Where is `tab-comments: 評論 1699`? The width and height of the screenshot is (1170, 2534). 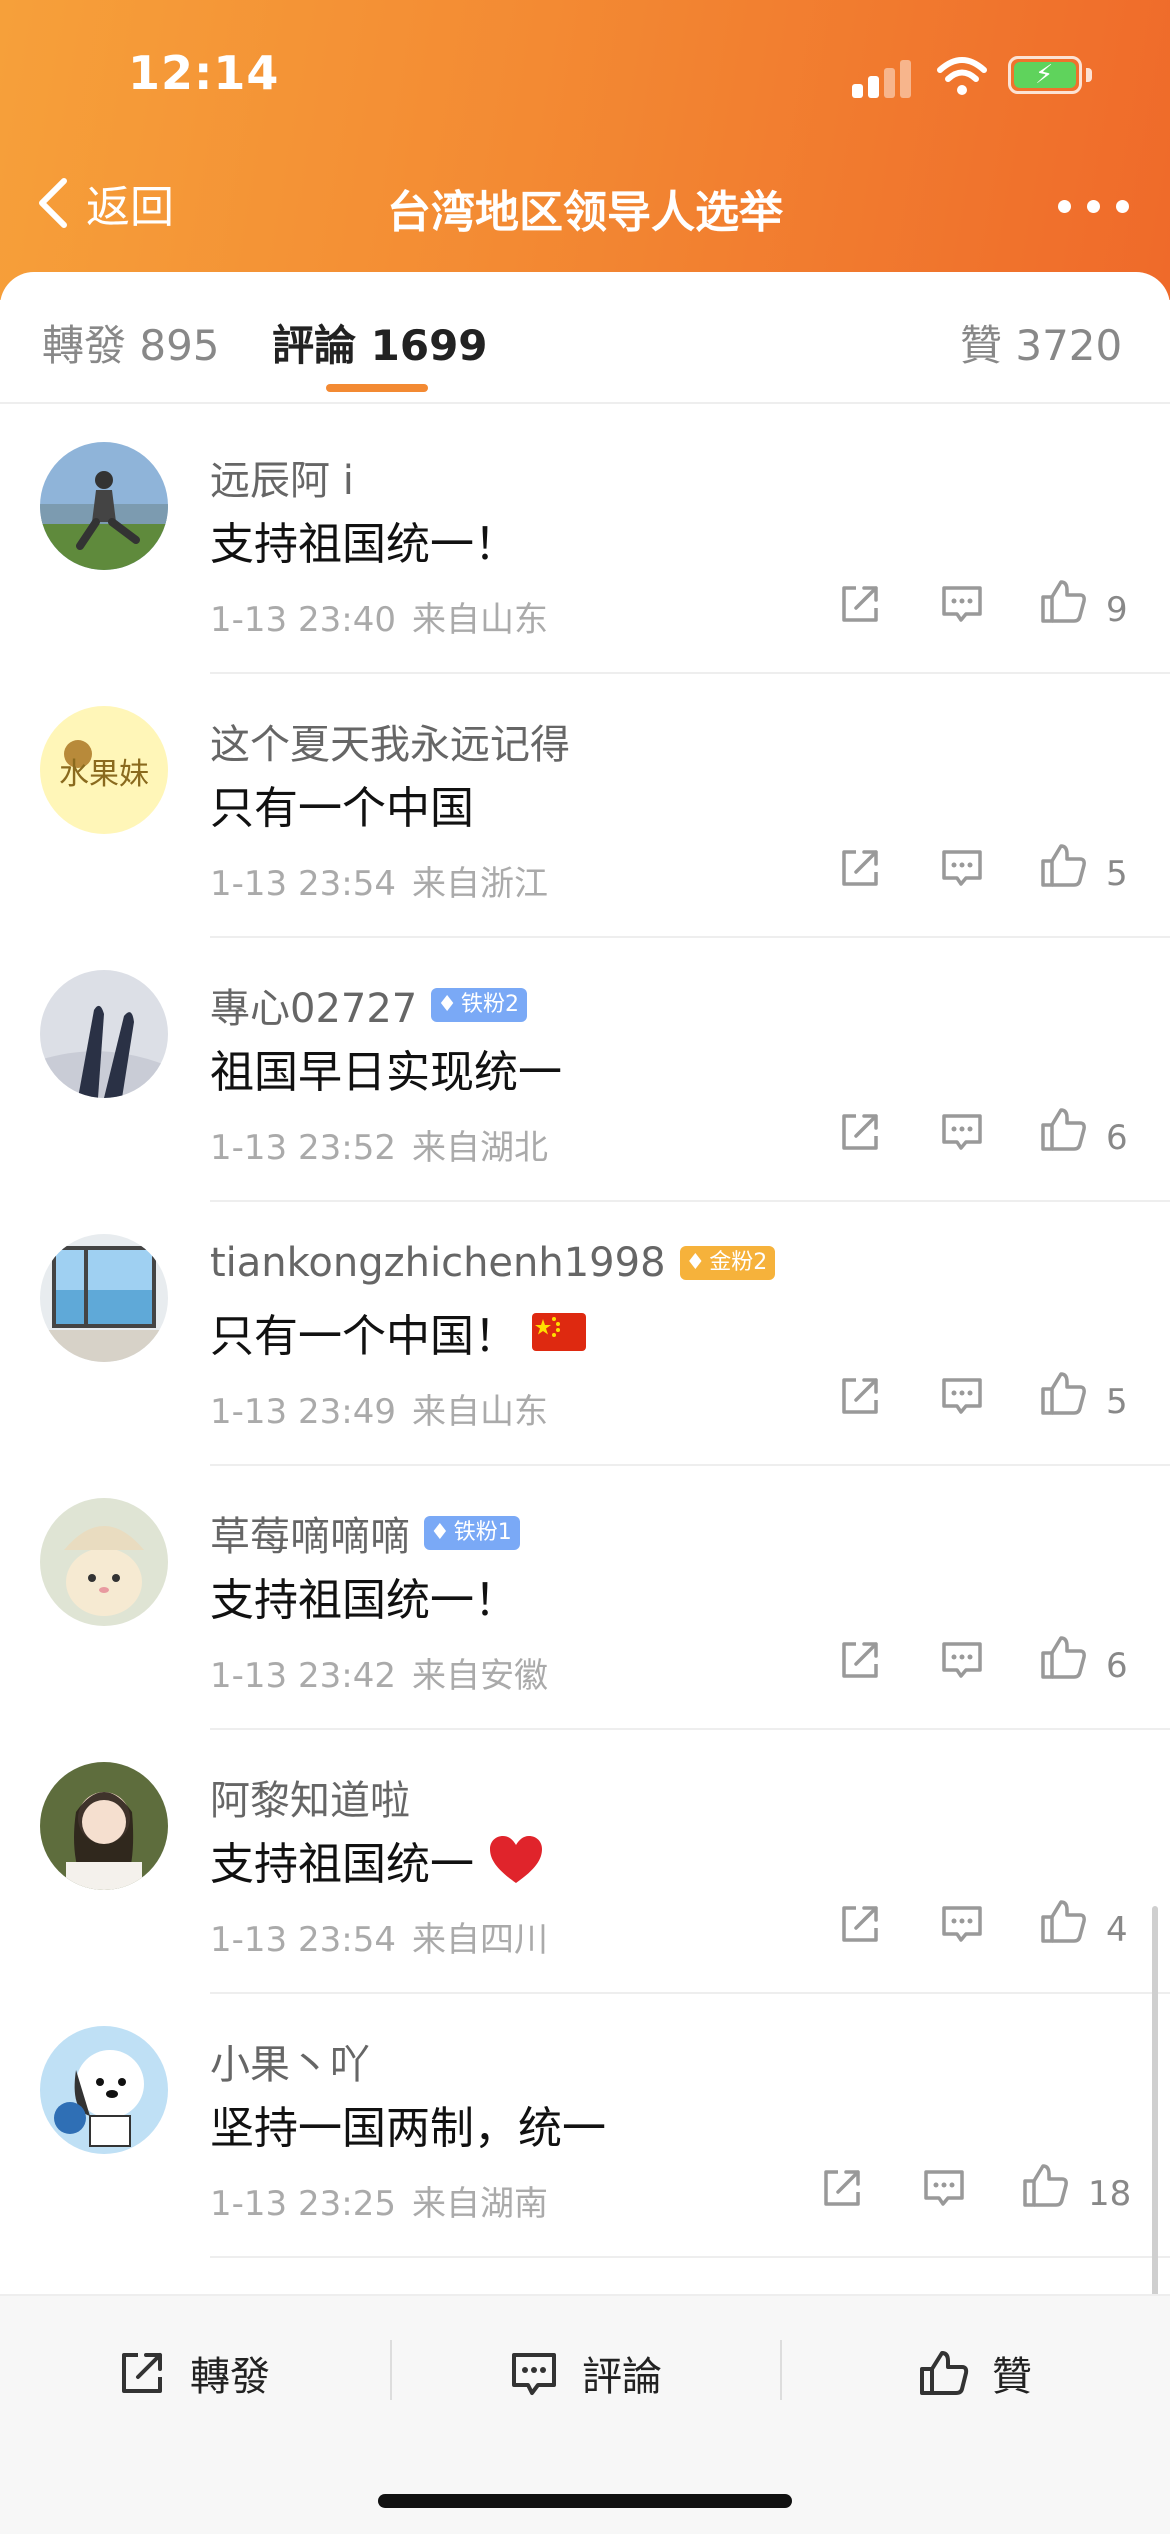
tab-comments: 評論 1699 is located at coordinates (380, 342).